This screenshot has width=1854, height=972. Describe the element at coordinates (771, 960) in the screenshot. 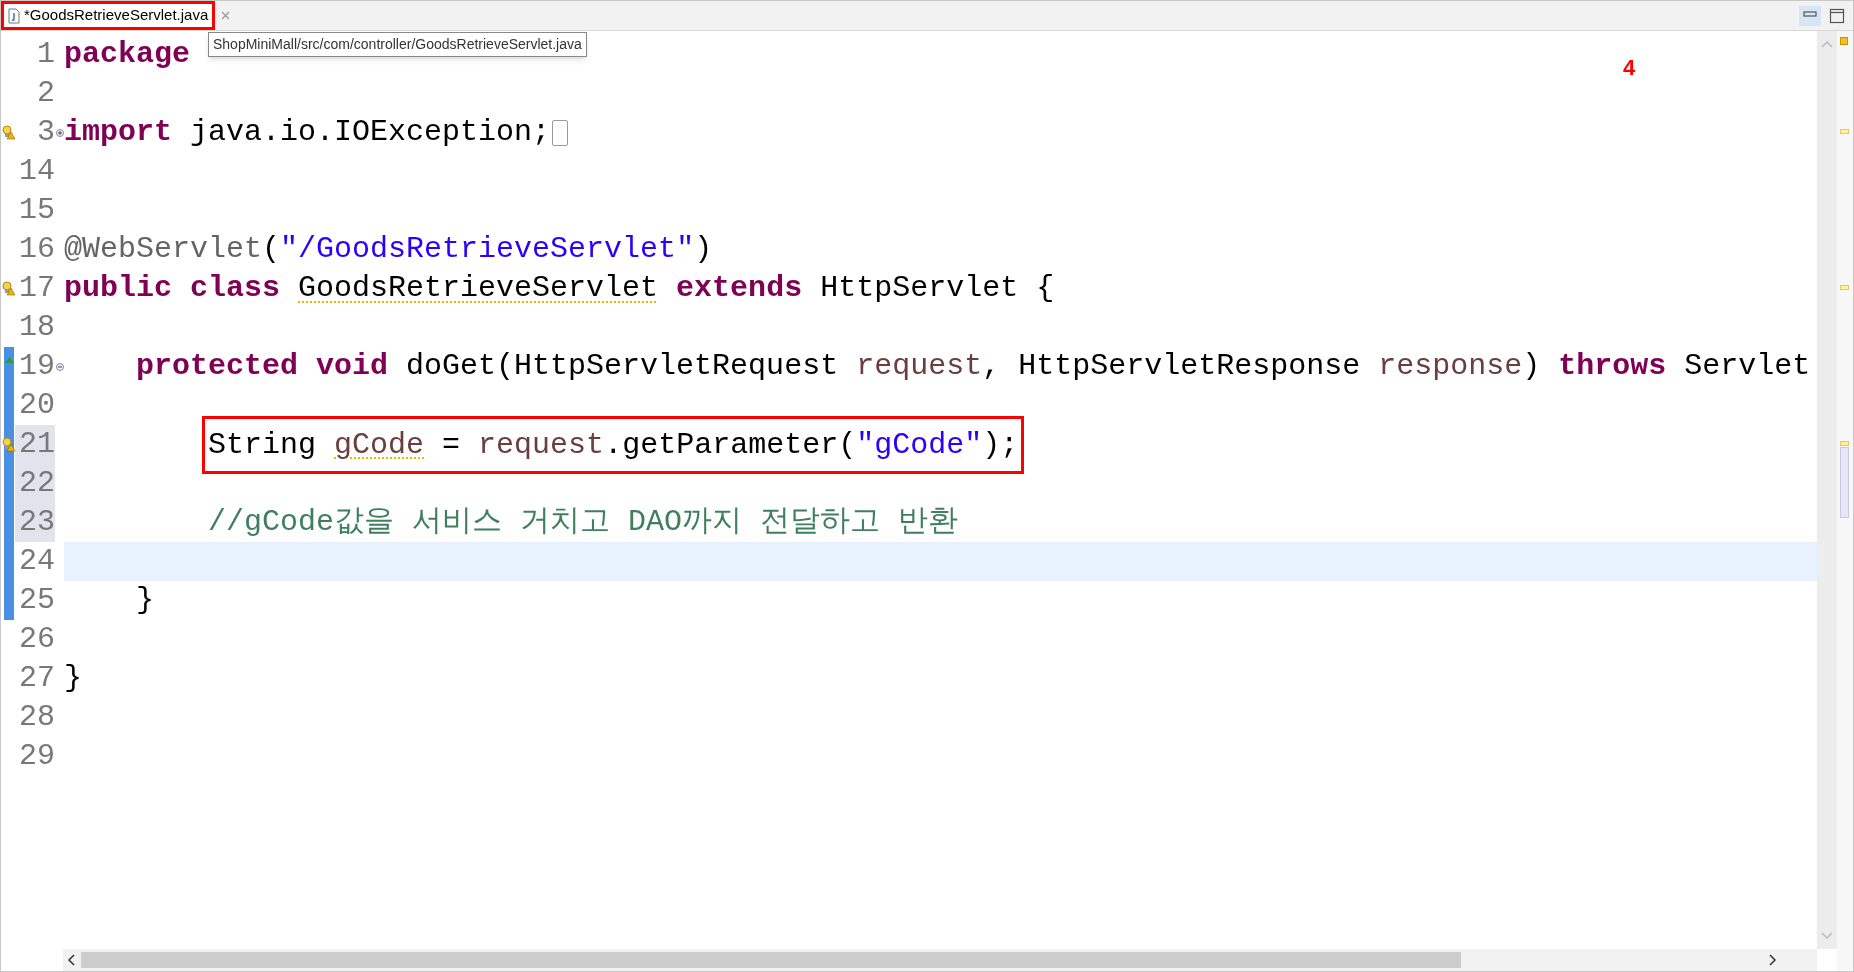

I see `scrollbar-thumb` at that location.